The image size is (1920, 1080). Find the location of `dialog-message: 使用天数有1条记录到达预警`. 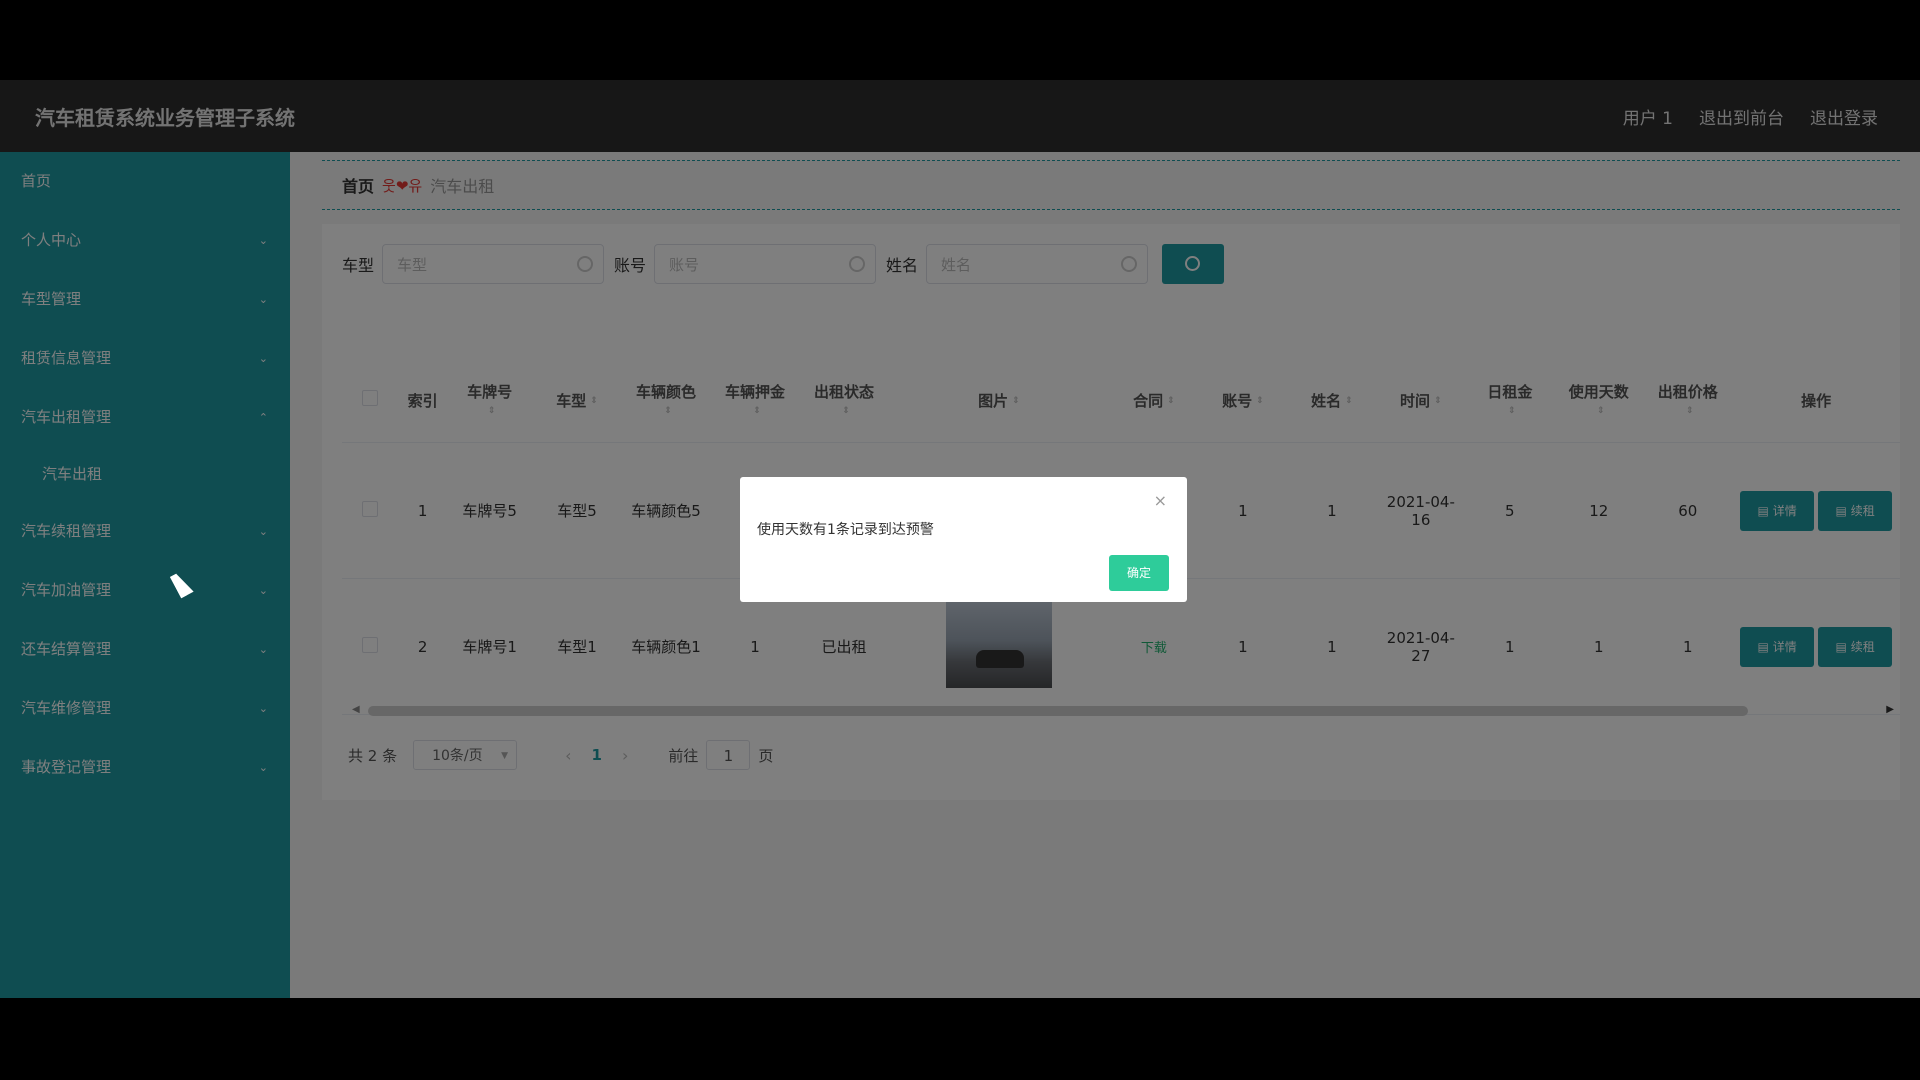

dialog-message: 使用天数有1条记录到达预警 is located at coordinates (845, 530).